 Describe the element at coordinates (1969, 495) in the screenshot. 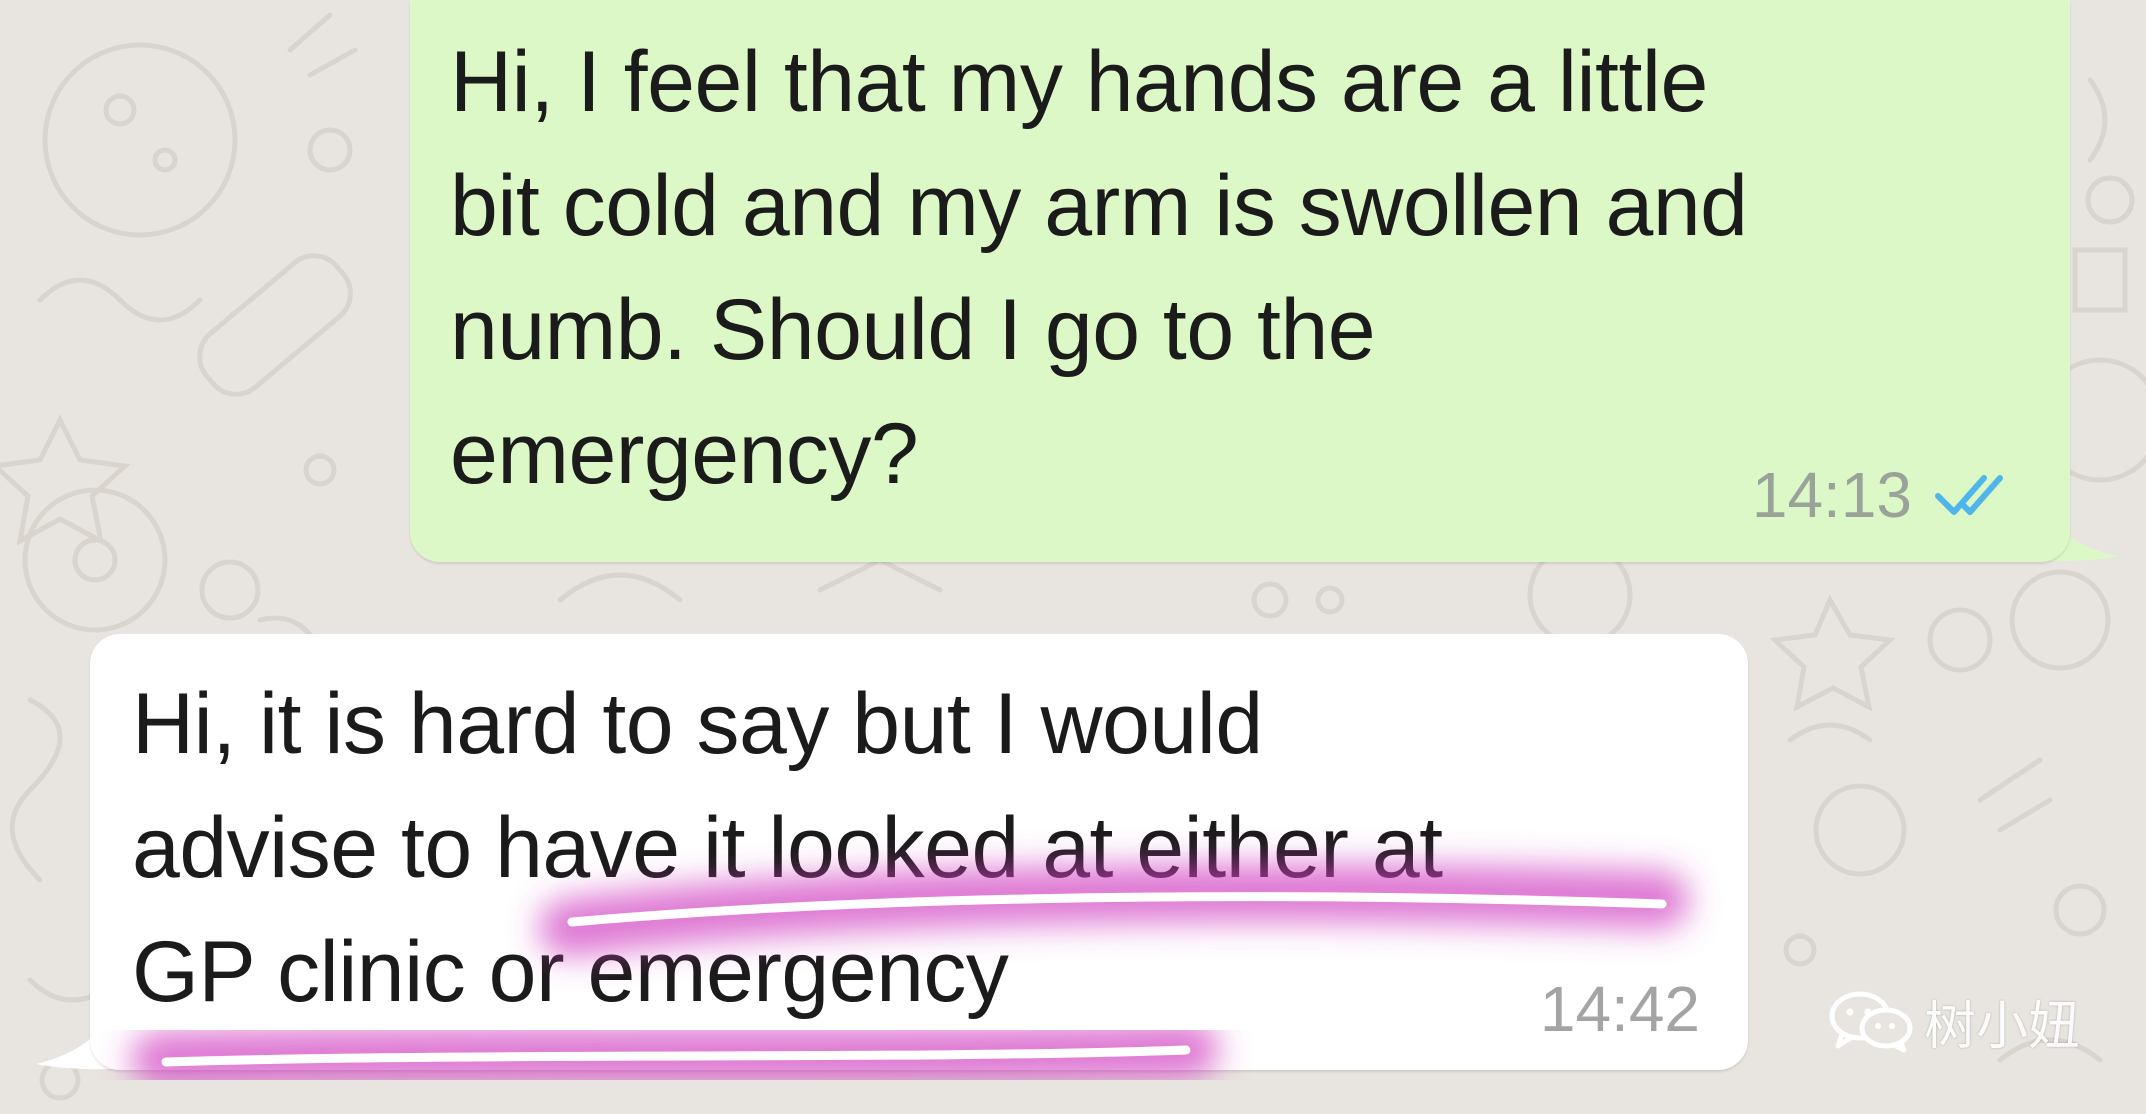

I see `double-check-read-icon` at that location.